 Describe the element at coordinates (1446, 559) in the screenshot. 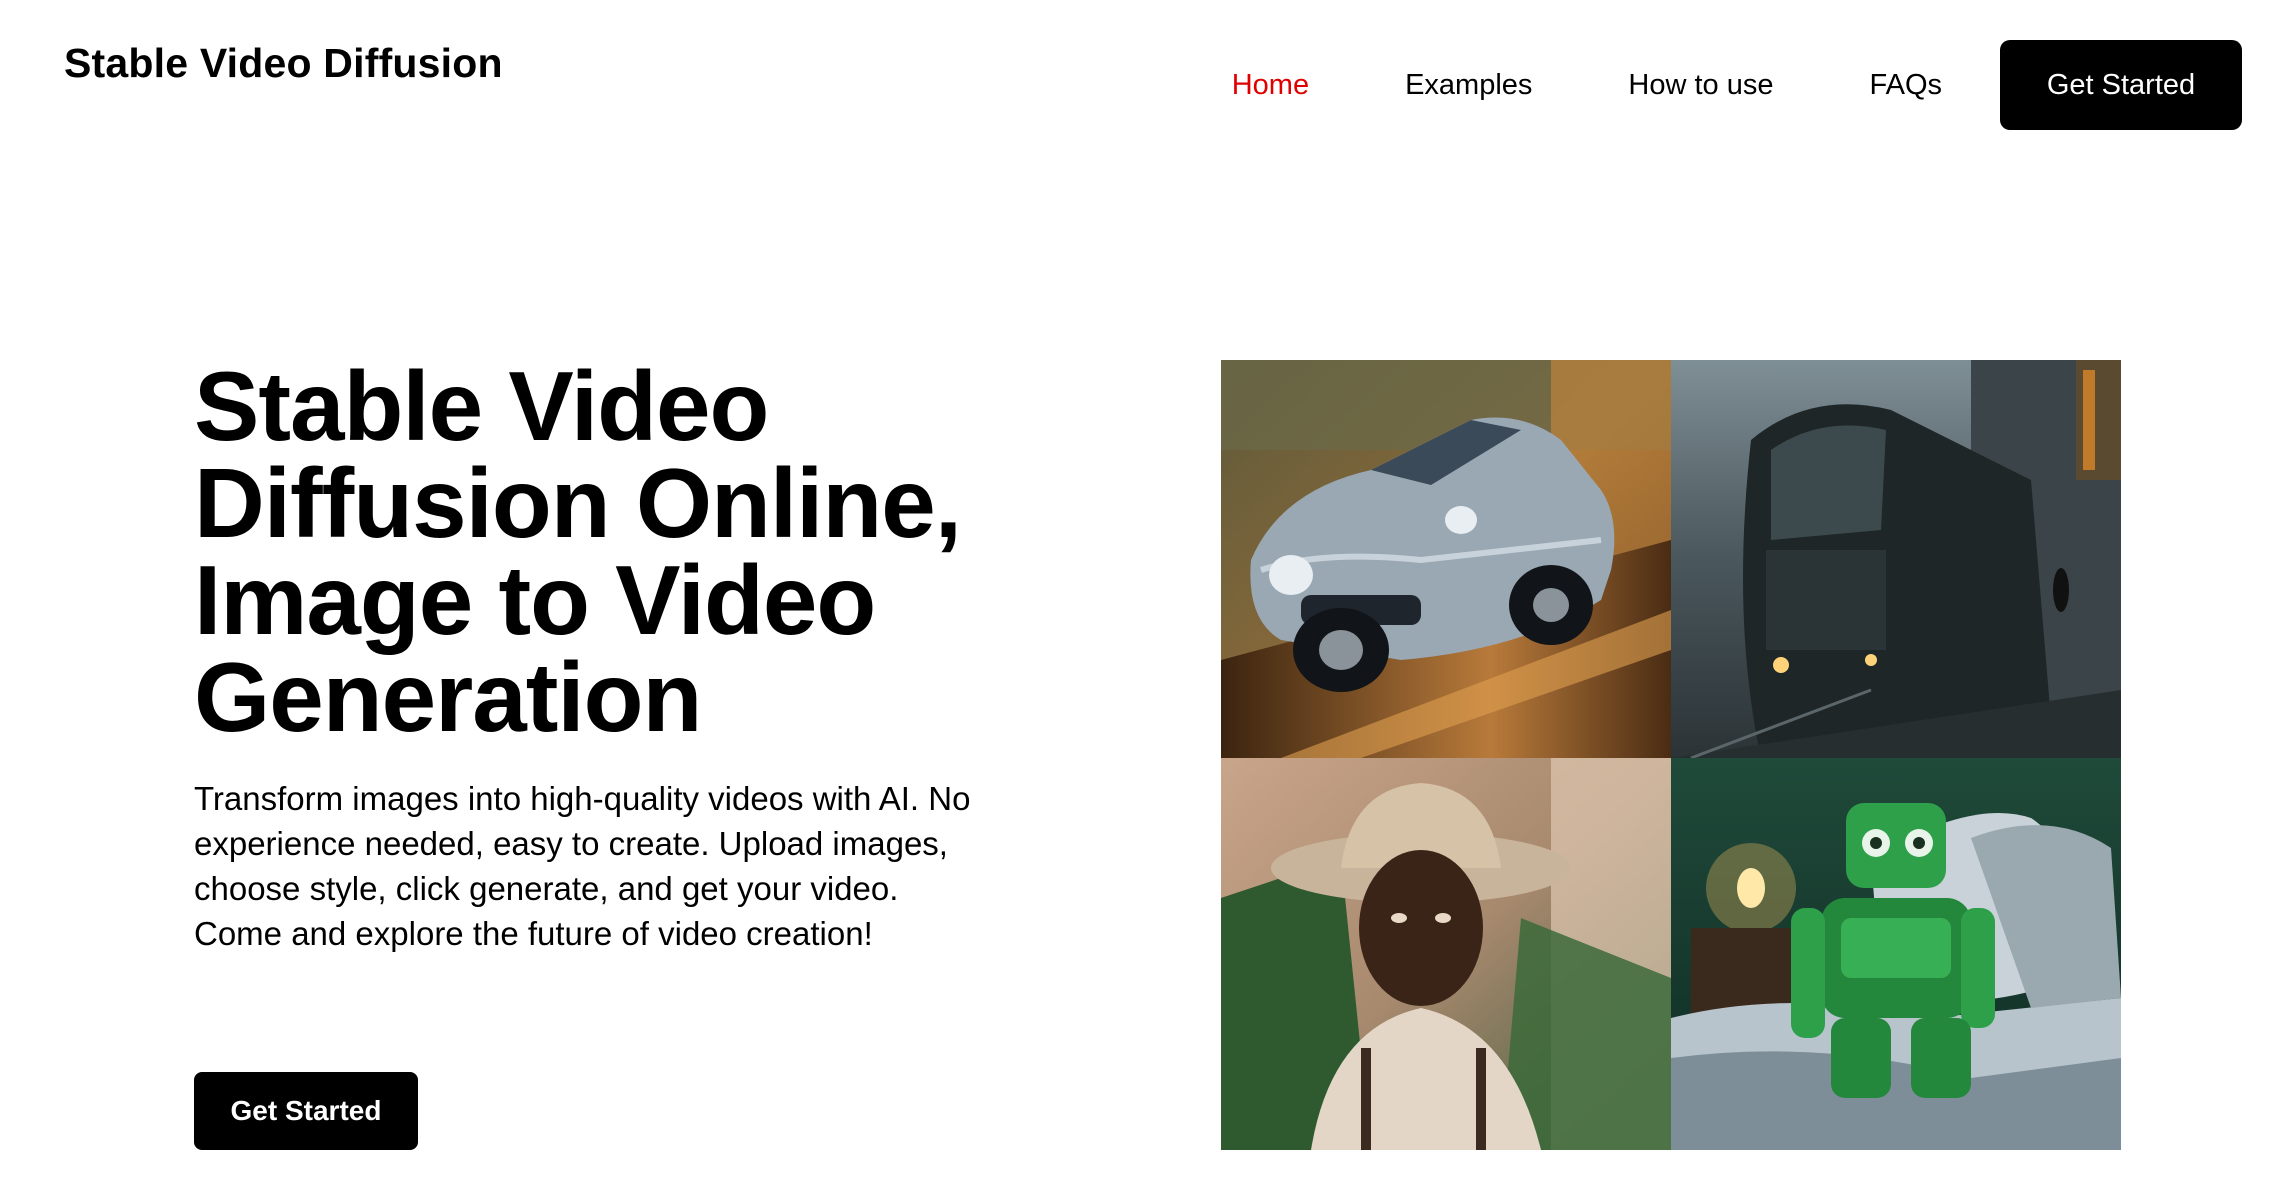

I see `vintage-car-image` at that location.